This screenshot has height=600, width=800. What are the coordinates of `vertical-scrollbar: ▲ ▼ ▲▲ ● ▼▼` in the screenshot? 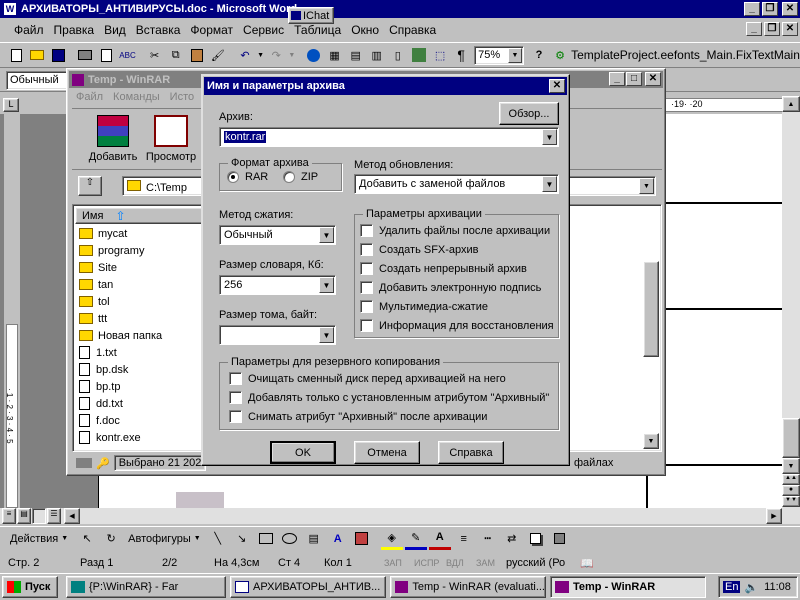 It's located at (791, 302).